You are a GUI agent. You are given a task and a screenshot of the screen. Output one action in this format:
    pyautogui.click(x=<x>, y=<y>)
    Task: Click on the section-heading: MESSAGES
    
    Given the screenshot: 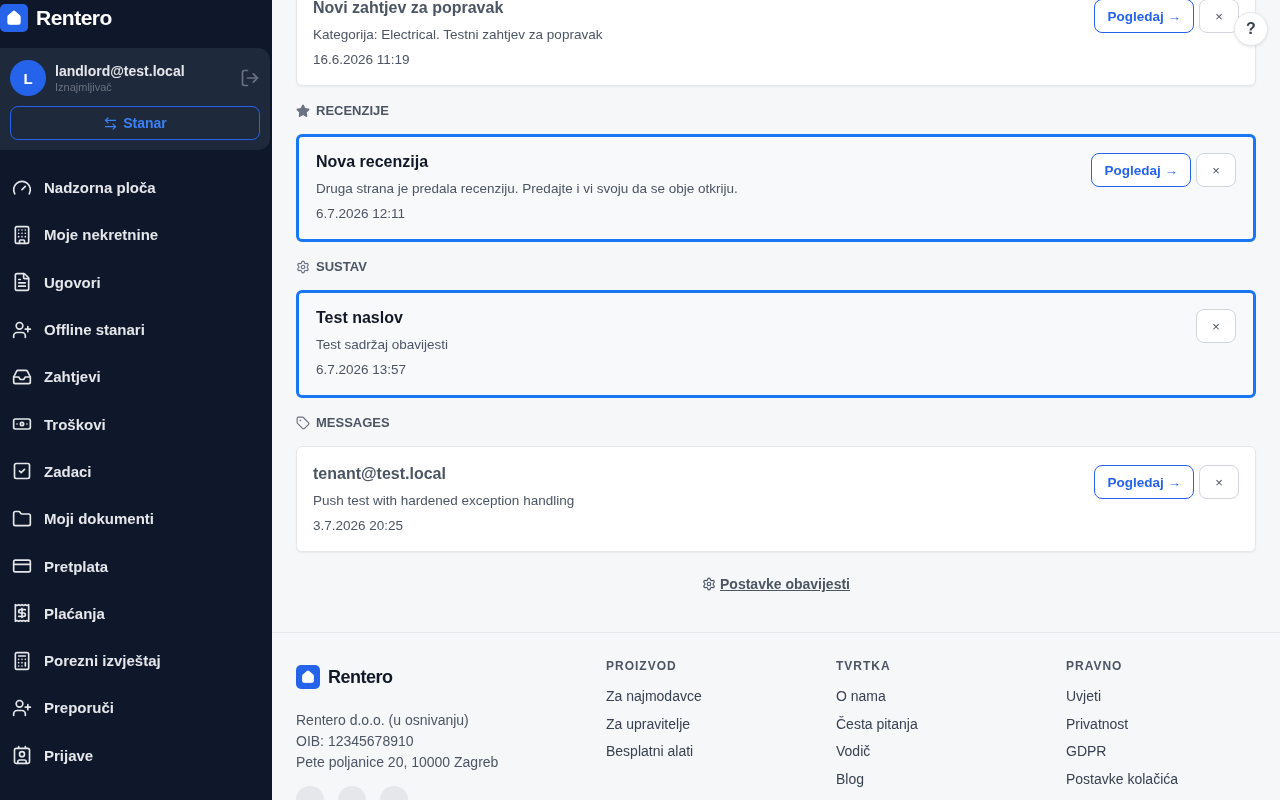 What is the action you would take?
    pyautogui.click(x=353, y=422)
    